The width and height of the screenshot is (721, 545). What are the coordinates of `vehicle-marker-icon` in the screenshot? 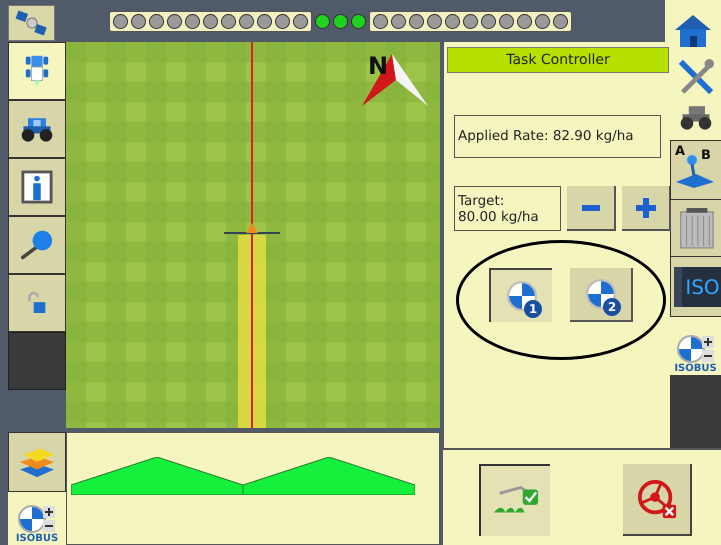 It's located at (252, 230).